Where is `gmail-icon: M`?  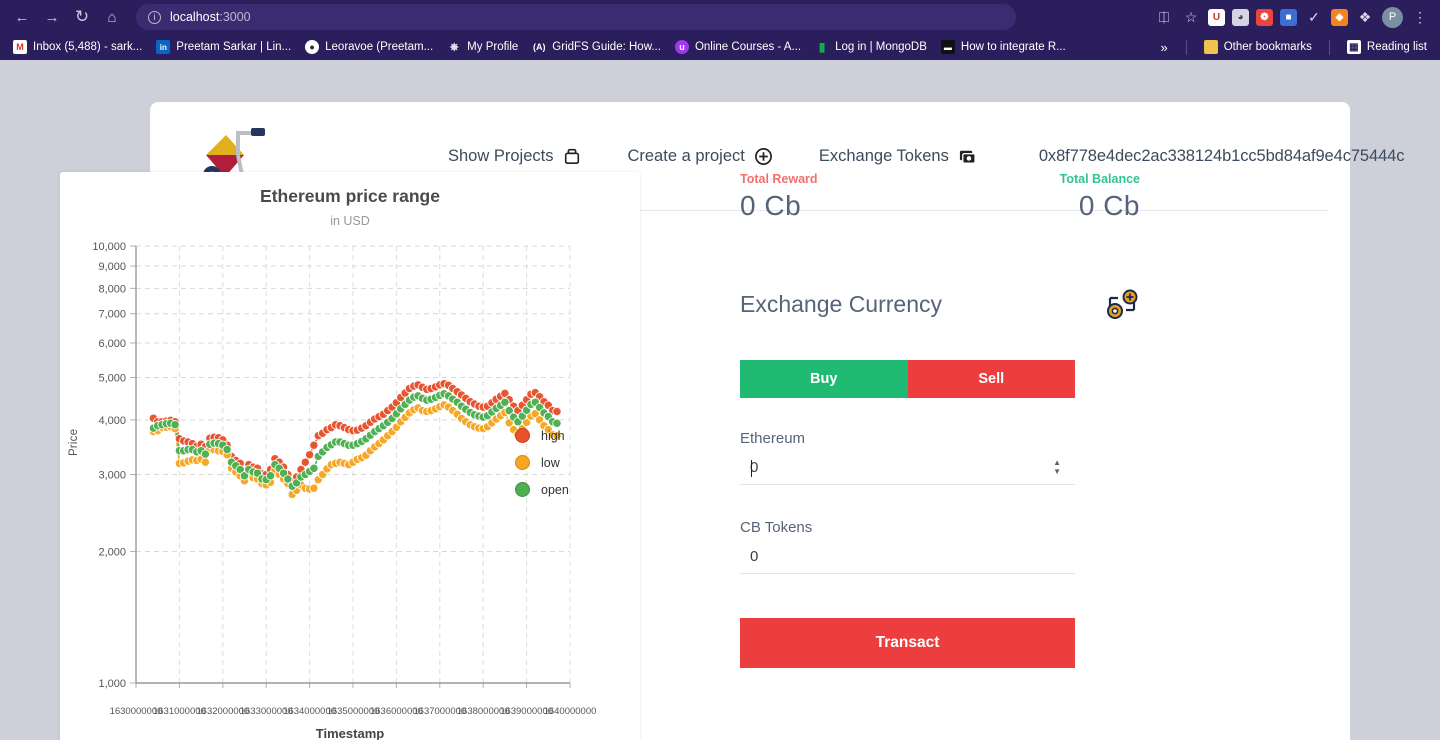 gmail-icon: M is located at coordinates (20, 47).